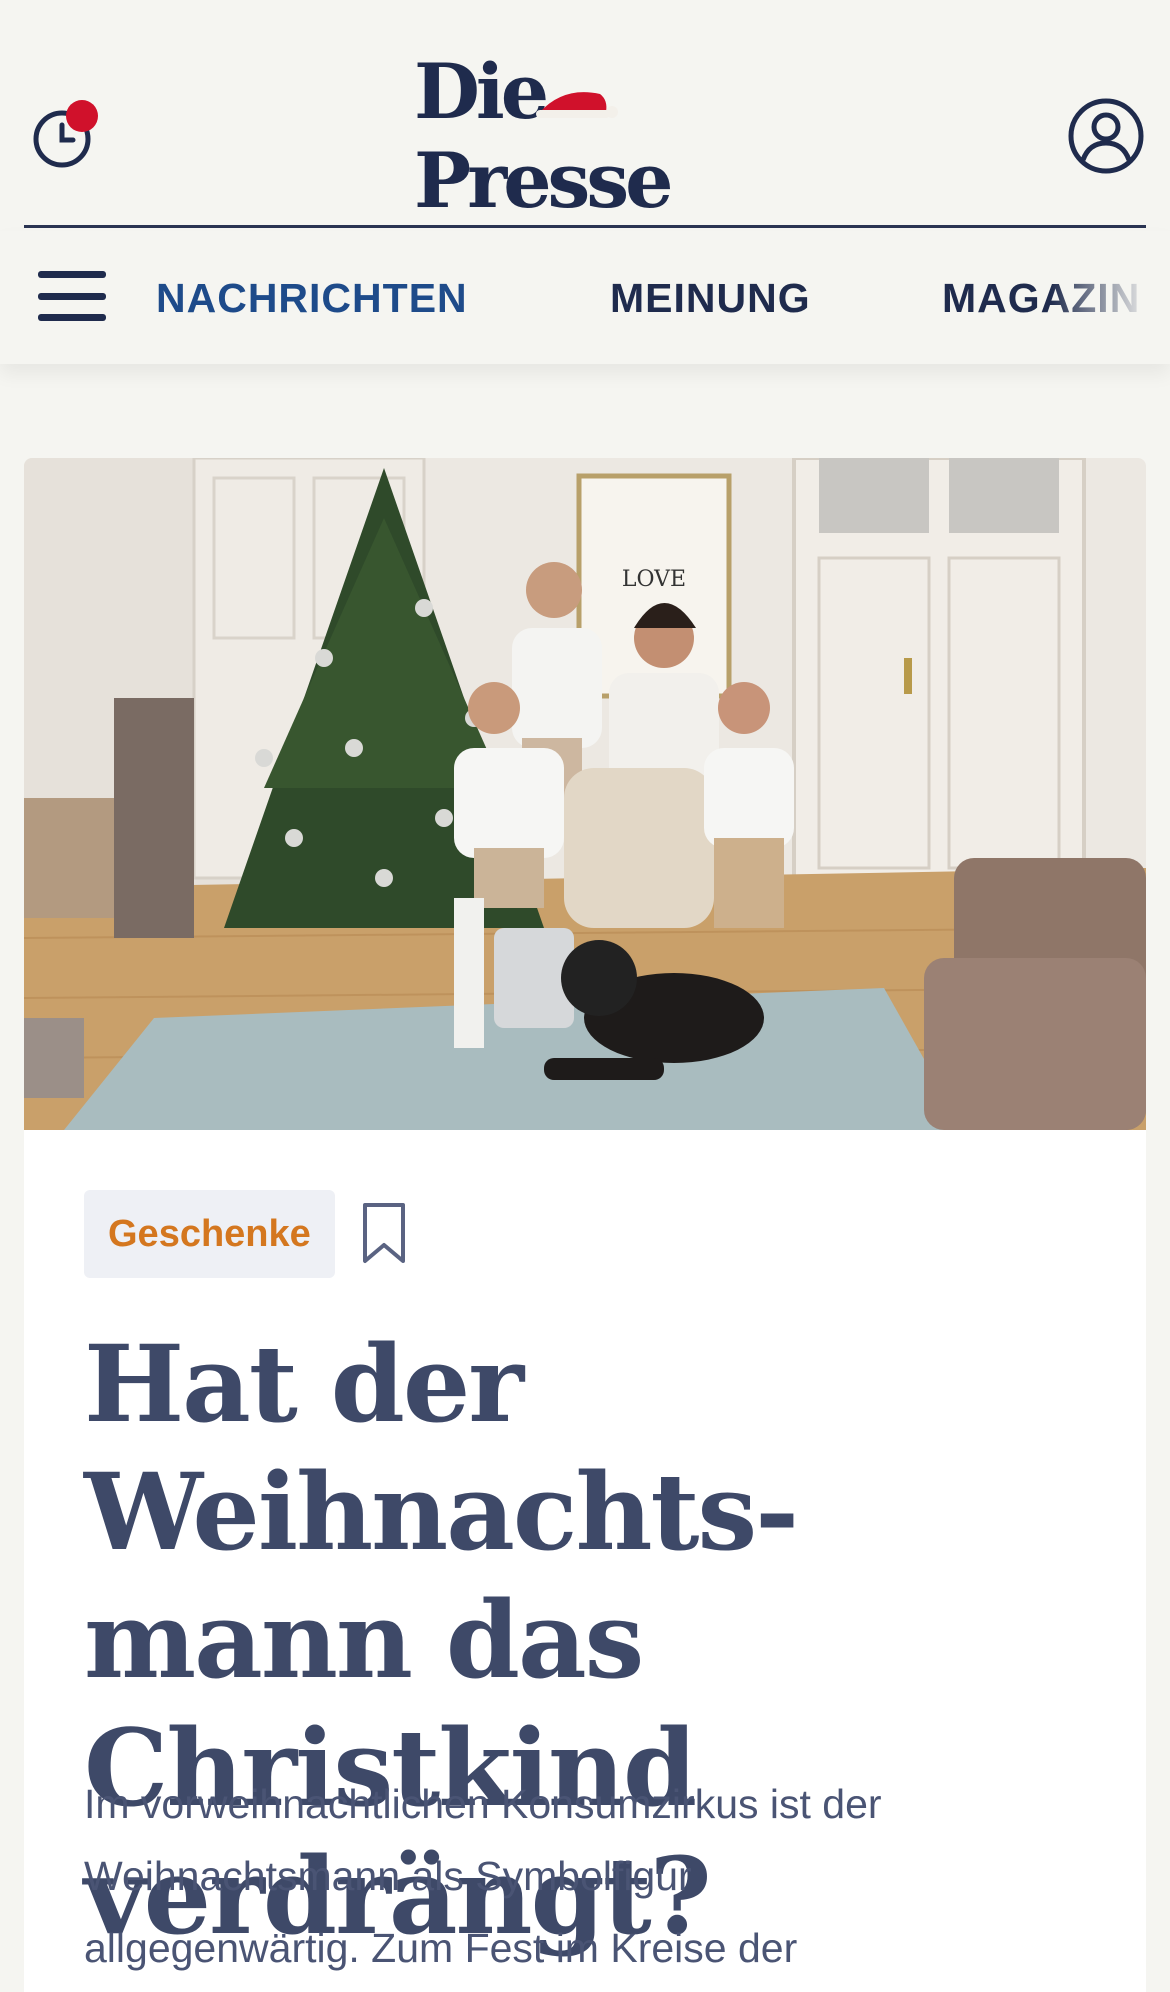 This screenshot has height=1992, width=1170. I want to click on nav-item-meinung: MEINUNG, so click(710, 298).